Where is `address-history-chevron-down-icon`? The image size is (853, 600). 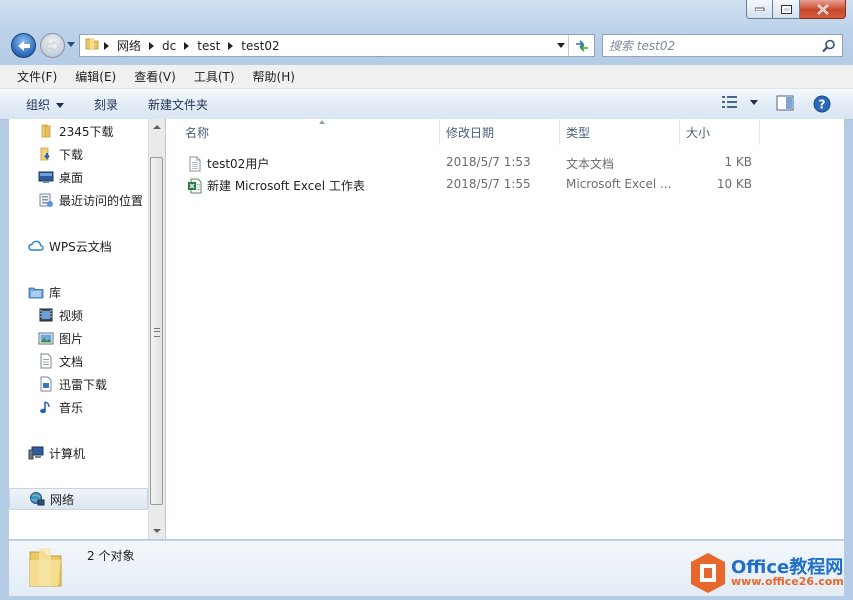 address-history-chevron-down-icon is located at coordinates (561, 46).